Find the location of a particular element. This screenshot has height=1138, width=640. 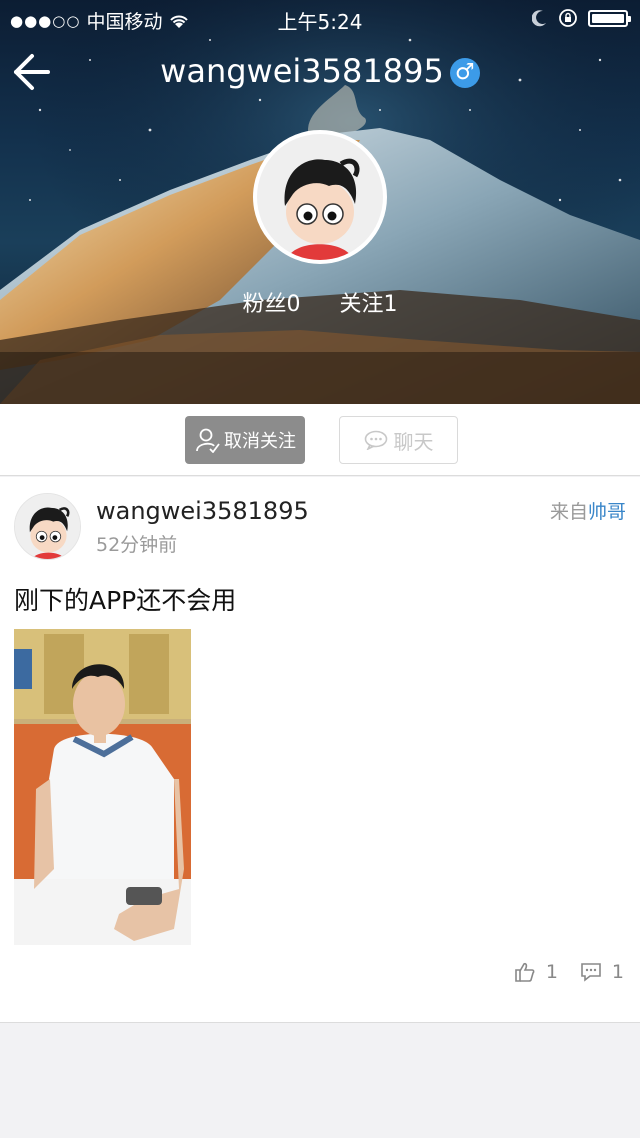

post-photo is located at coordinates (102, 787).